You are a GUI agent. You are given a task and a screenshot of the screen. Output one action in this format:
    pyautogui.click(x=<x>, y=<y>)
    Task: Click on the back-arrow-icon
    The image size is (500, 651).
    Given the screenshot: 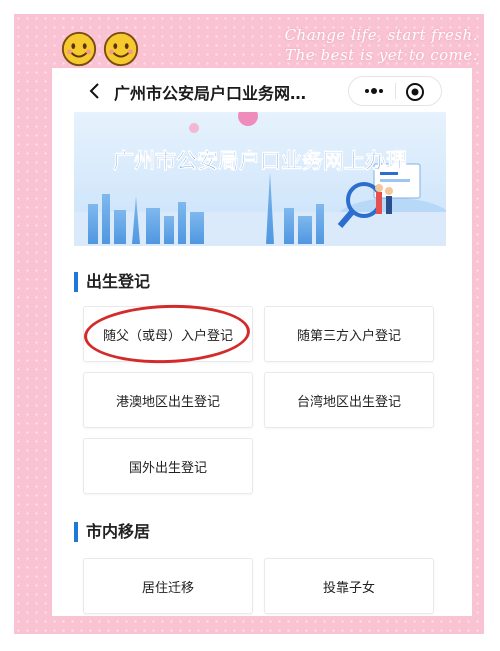 What is the action you would take?
    pyautogui.click(x=94, y=91)
    